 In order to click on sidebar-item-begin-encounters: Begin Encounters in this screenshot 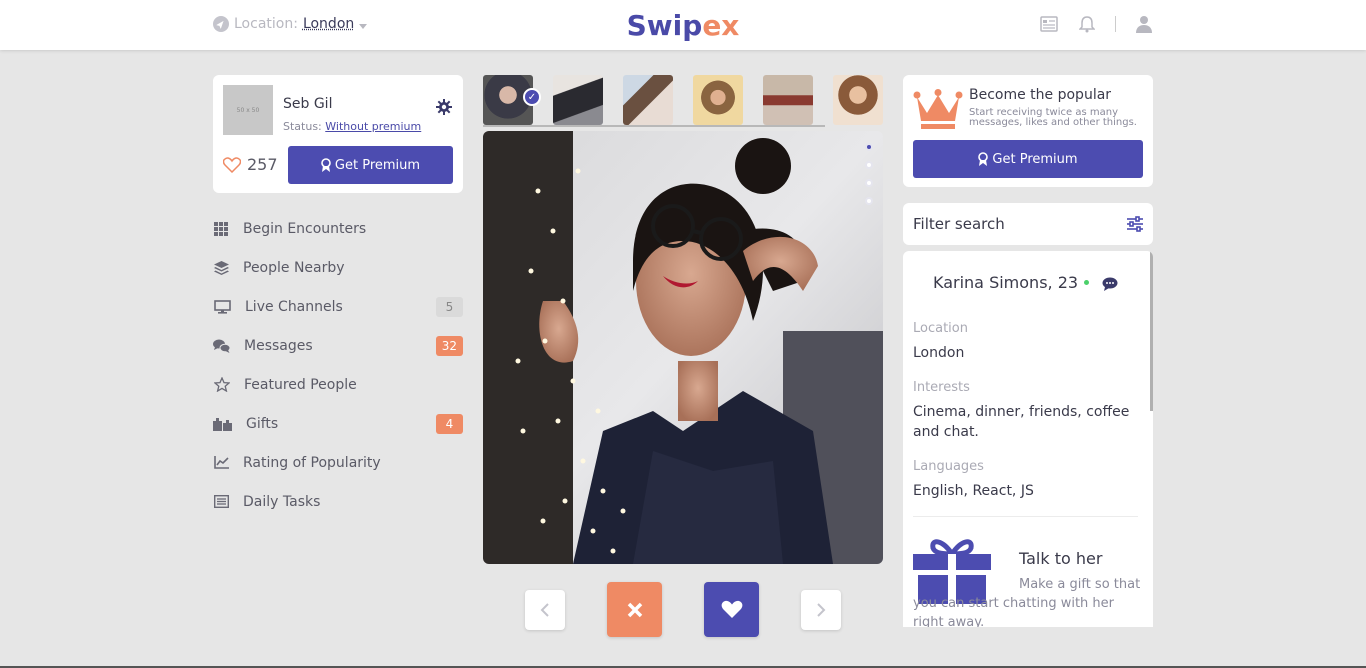, I will do `click(338, 228)`.